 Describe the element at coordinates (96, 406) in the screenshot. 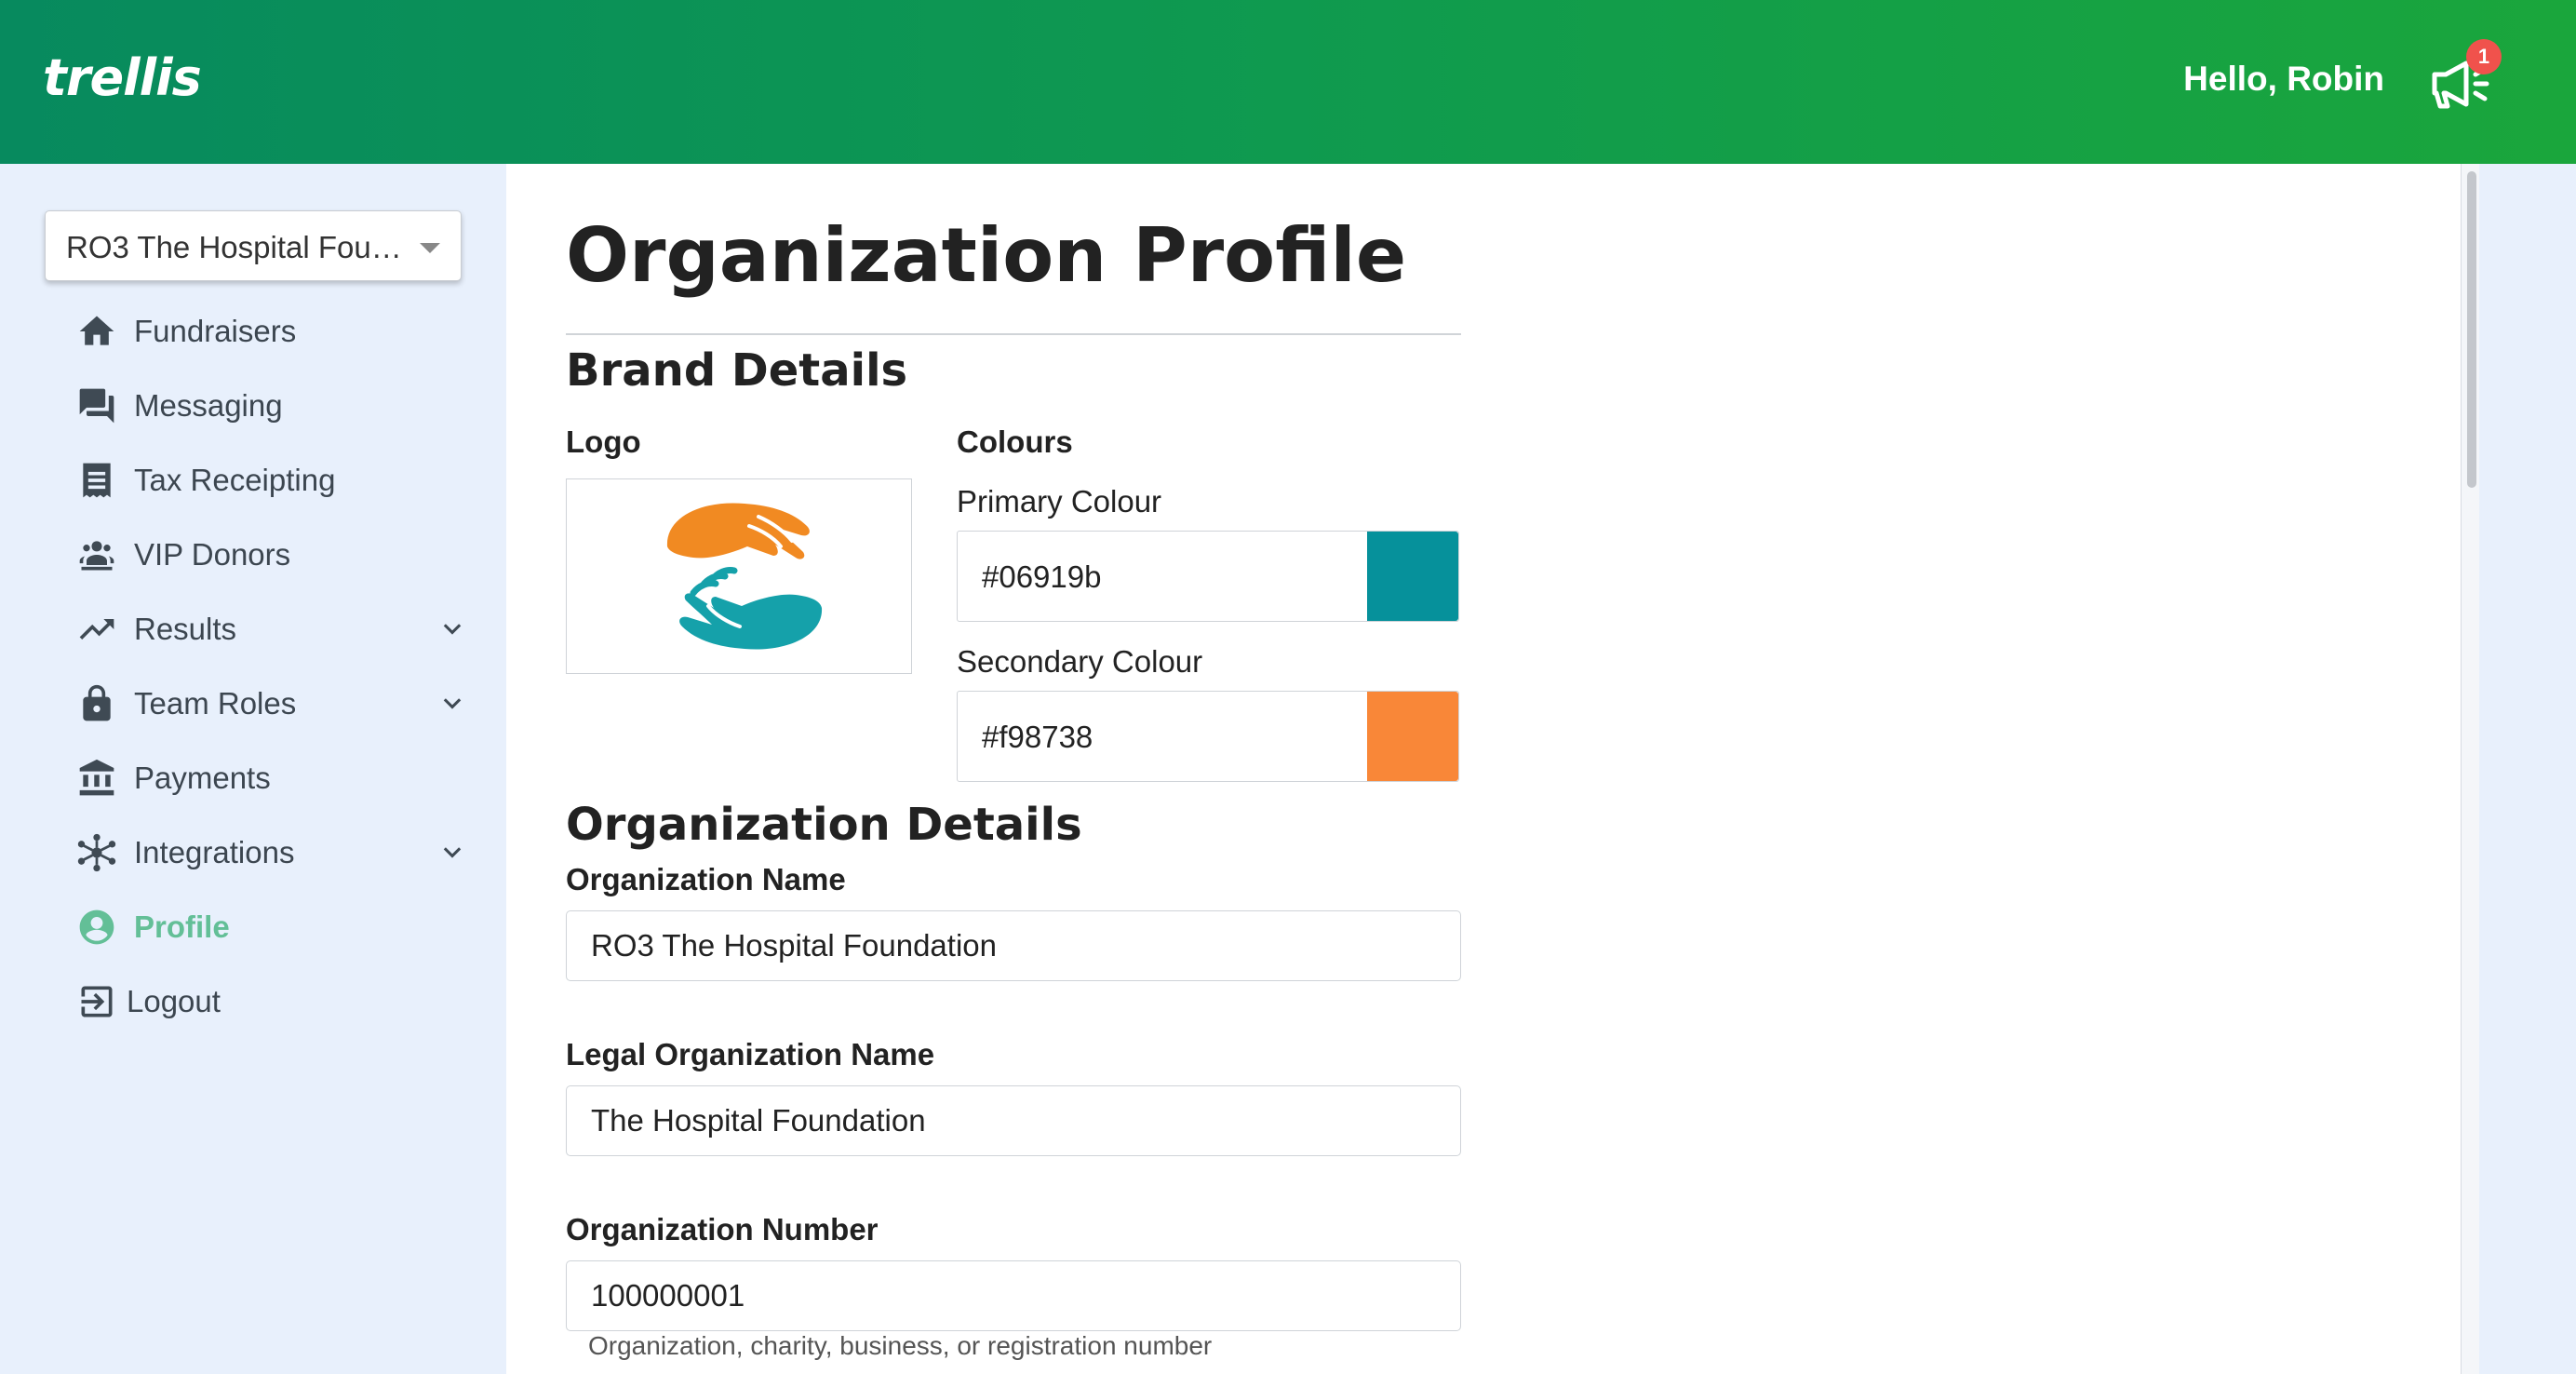

I see `chat-icon` at that location.